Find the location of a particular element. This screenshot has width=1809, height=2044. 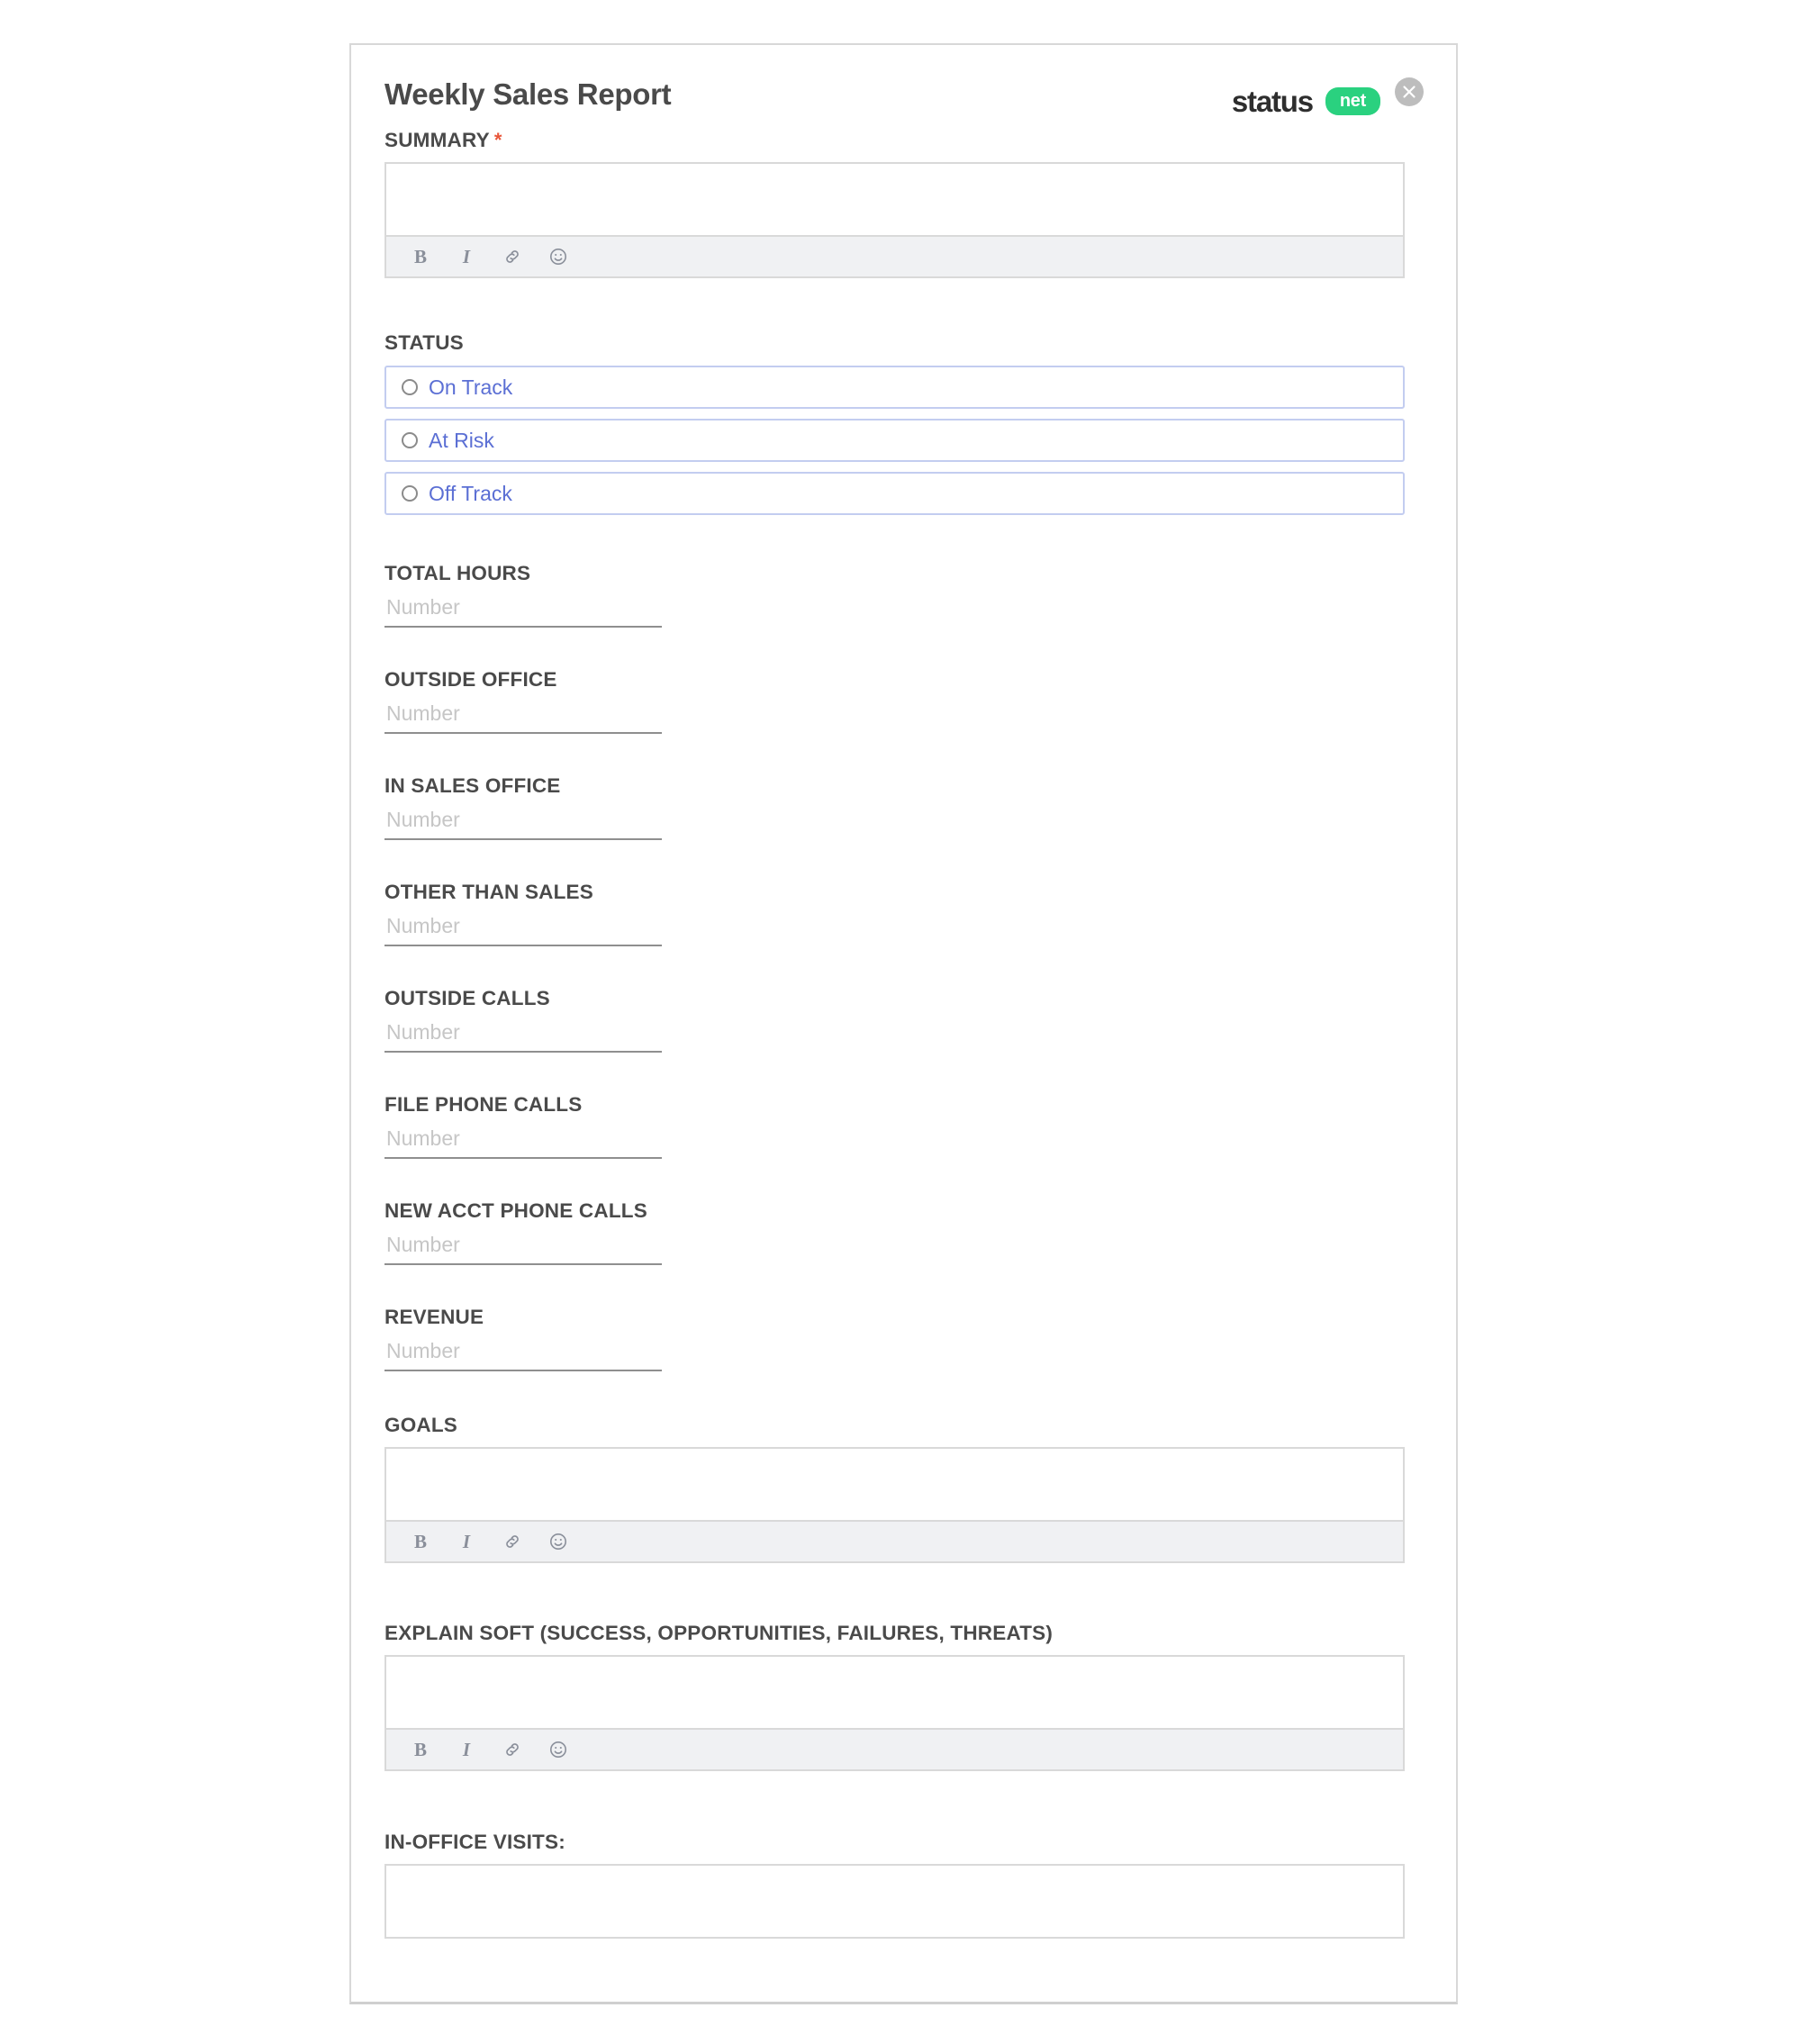

summary-editor-toolbar: B I is located at coordinates (894, 255).